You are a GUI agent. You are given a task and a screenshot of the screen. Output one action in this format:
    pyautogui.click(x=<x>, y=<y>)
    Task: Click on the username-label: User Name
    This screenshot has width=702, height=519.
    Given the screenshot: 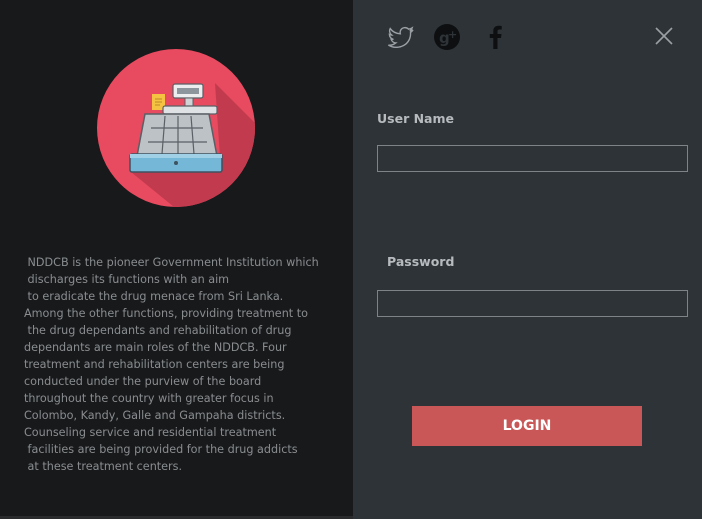 What is the action you would take?
    pyautogui.click(x=415, y=118)
    